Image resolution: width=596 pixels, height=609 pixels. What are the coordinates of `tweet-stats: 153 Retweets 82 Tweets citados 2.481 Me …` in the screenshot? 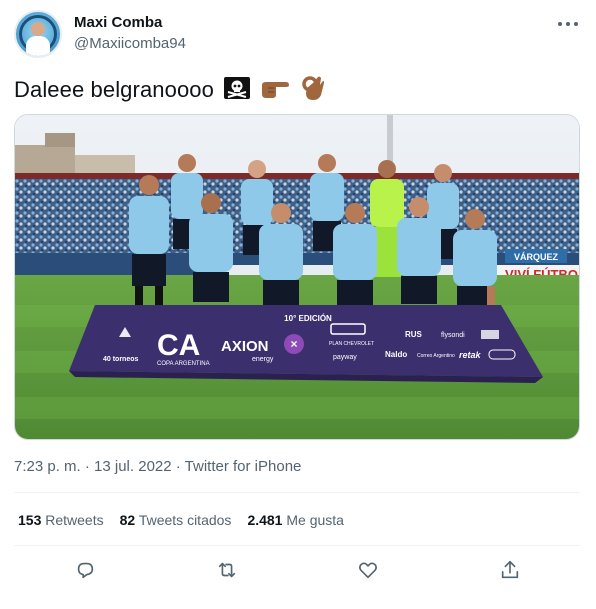 It's located at (181, 520).